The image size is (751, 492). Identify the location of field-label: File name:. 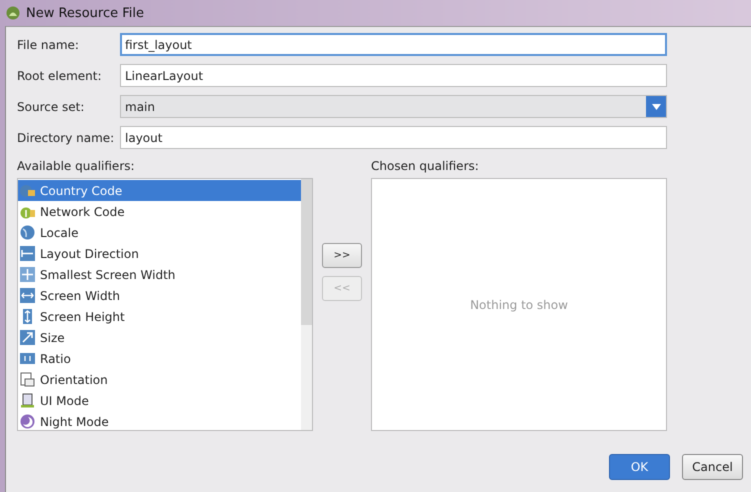
(48, 45).